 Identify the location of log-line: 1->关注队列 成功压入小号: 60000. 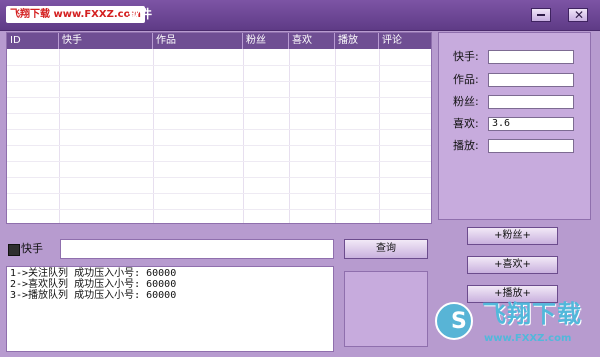
(93, 273).